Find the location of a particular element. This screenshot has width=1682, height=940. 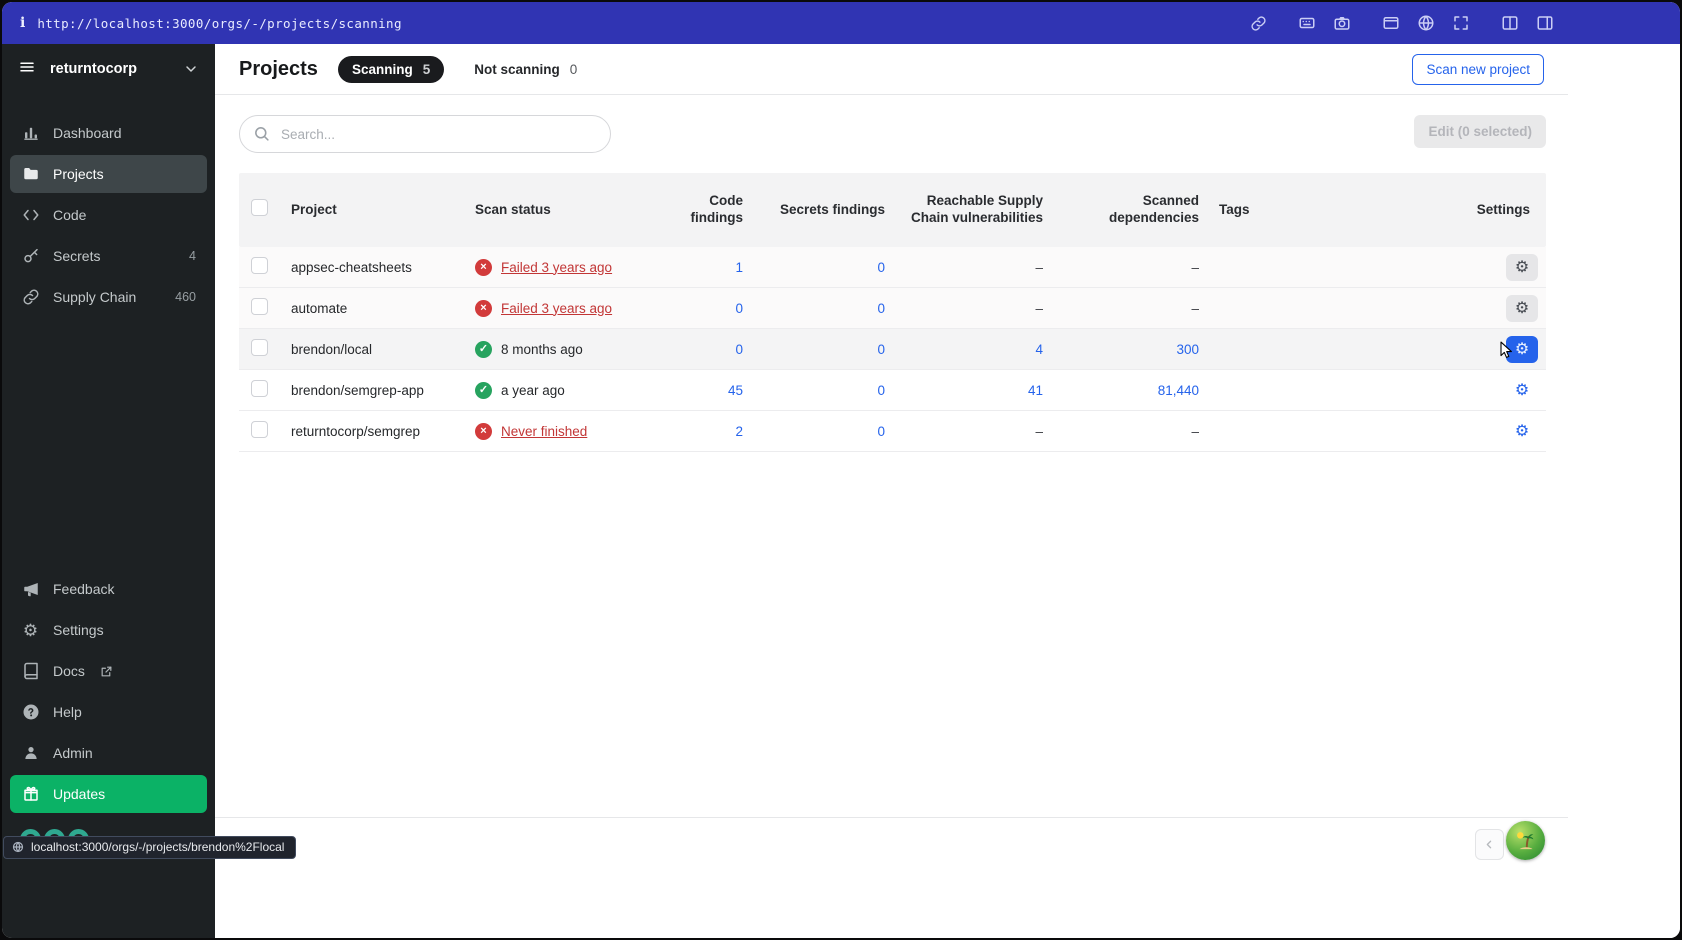

sidebar-item-docs: Docs is located at coordinates (108, 671).